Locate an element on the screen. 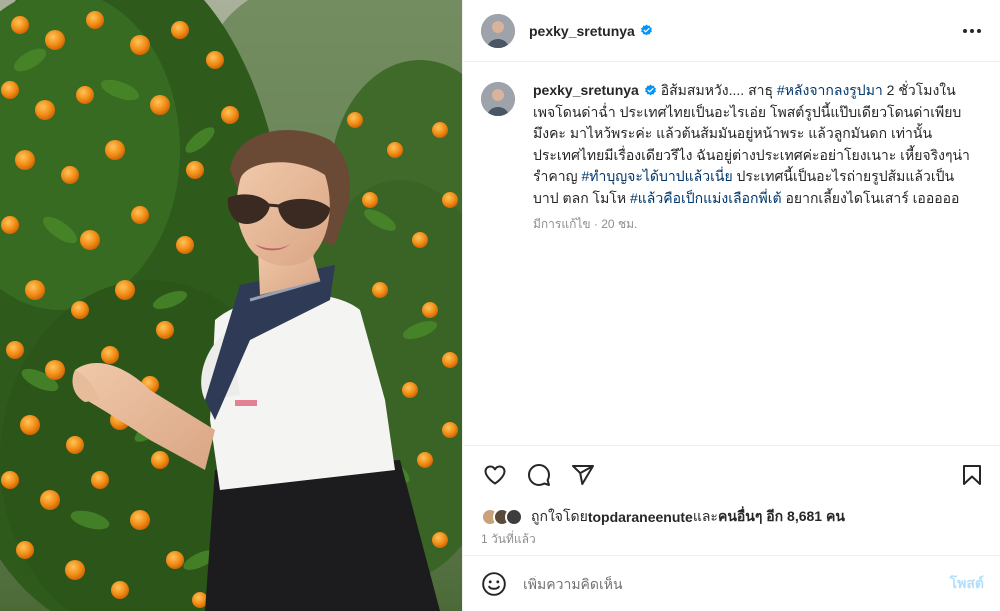 This screenshot has height=611, width=1000. caption-segment: อยากเลี้ยงไดโนเสาร์ เอออออ is located at coordinates (870, 197).